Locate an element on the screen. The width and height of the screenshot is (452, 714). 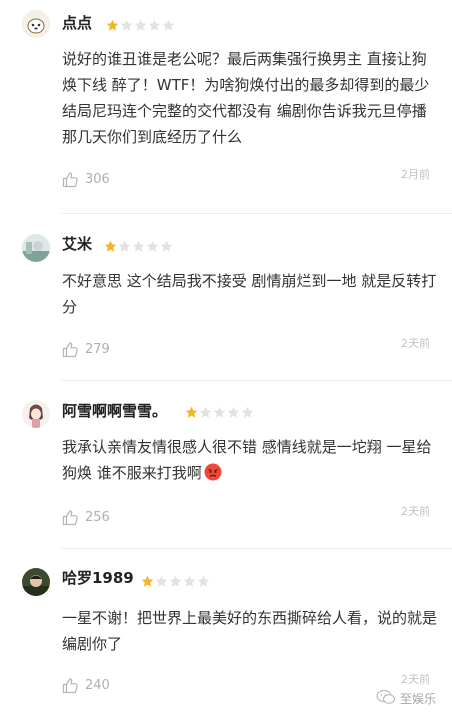
username: 点点 is located at coordinates (77, 23).